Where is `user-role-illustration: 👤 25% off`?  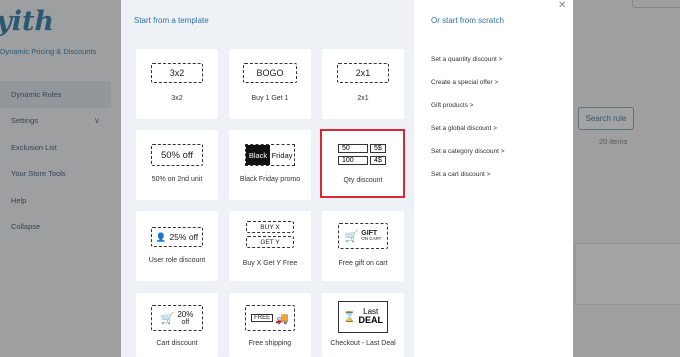
user-role-illustration: 👤 25% off is located at coordinates (177, 237).